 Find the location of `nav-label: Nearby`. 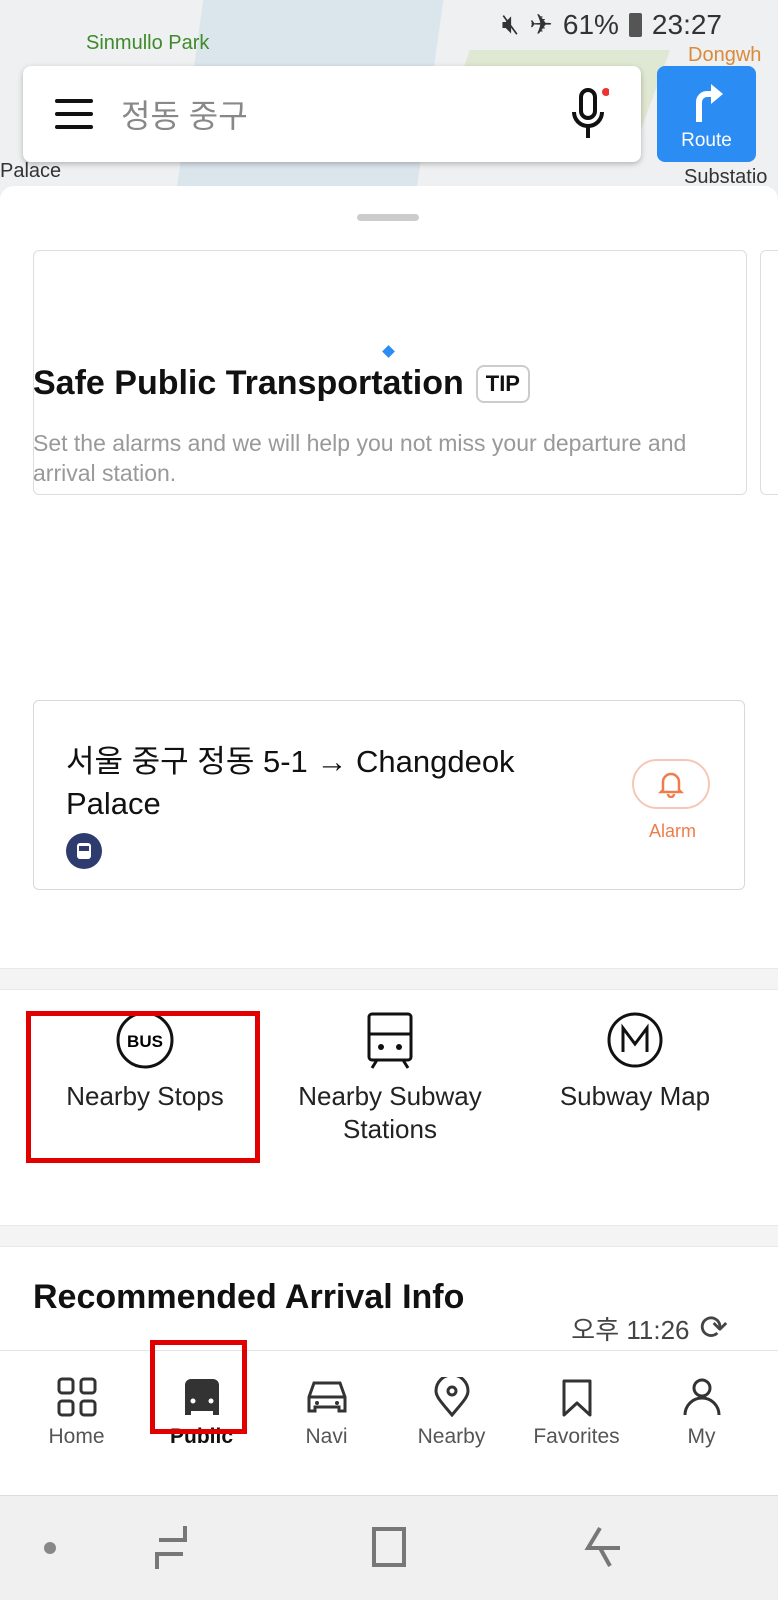

nav-label: Nearby is located at coordinates (451, 1436).